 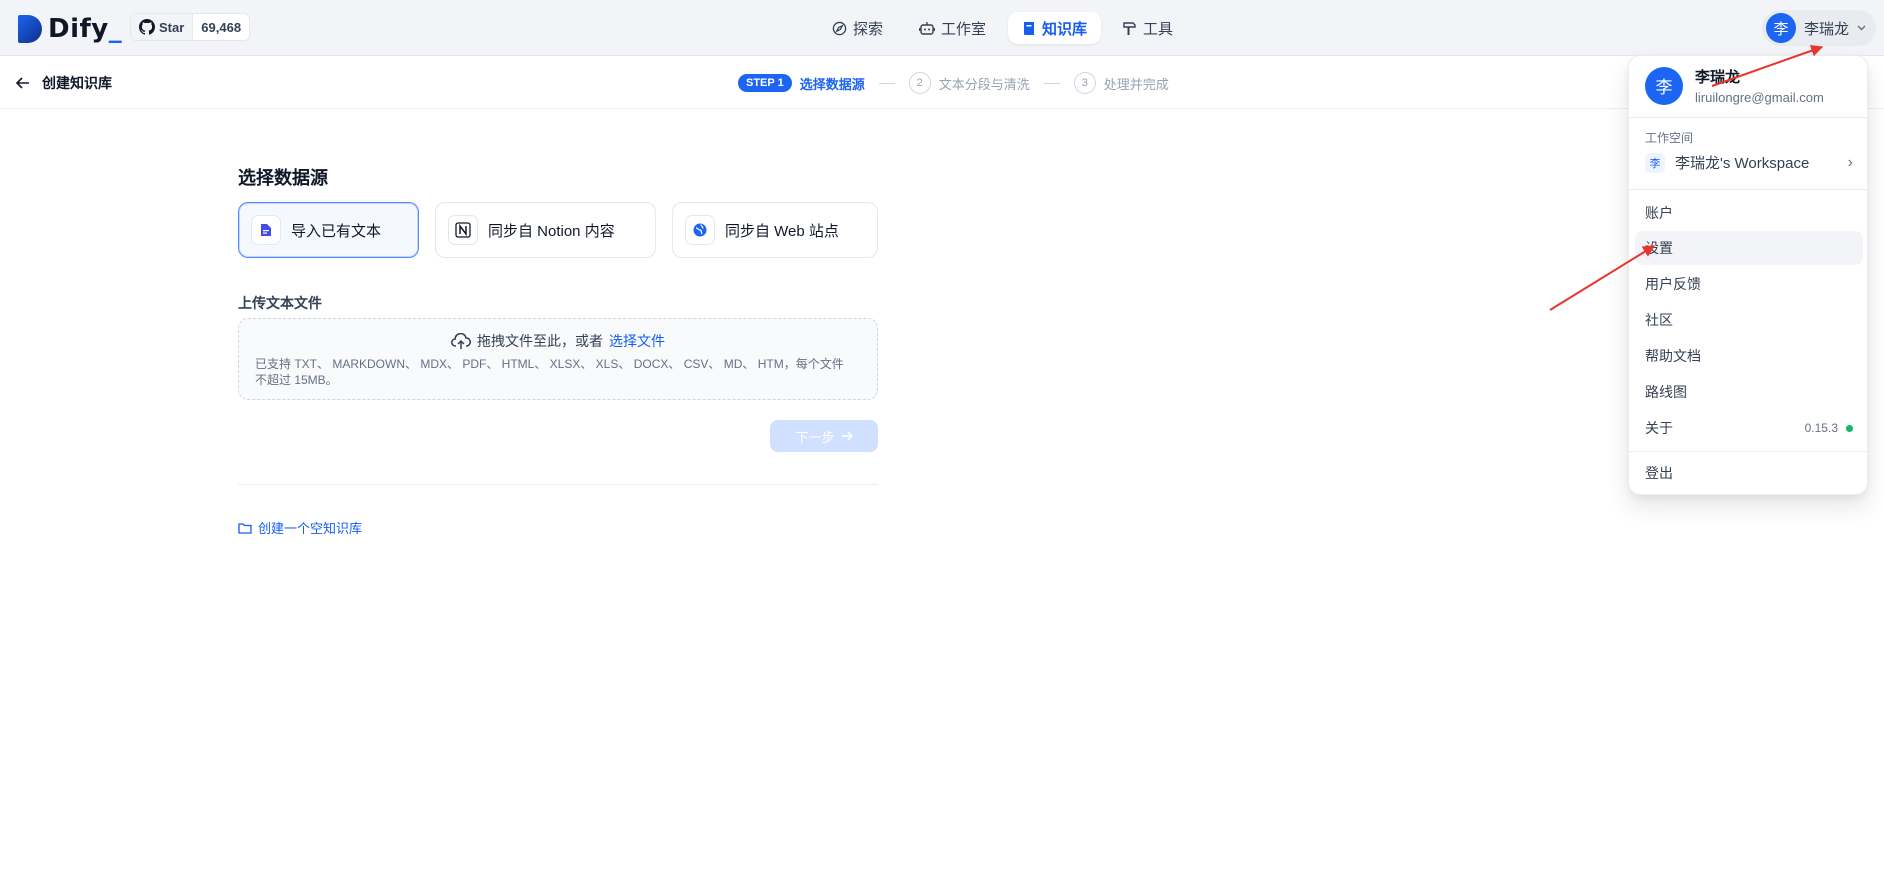 I want to click on dropzone-prompt: 拖拽文件至此，或者 选择文件, so click(x=558, y=341).